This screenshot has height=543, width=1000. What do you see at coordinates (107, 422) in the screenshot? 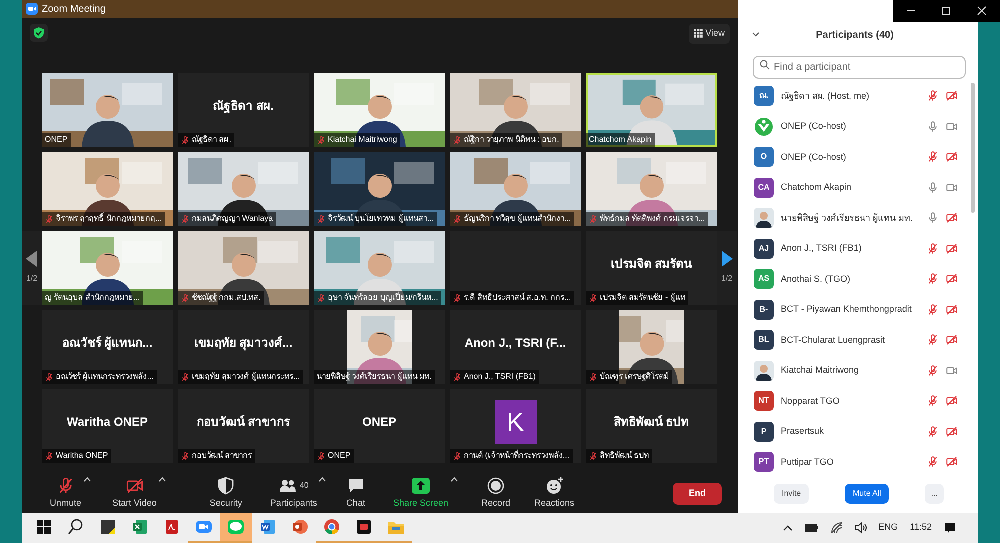
I see `participant-name: Waritha ONEP` at bounding box center [107, 422].